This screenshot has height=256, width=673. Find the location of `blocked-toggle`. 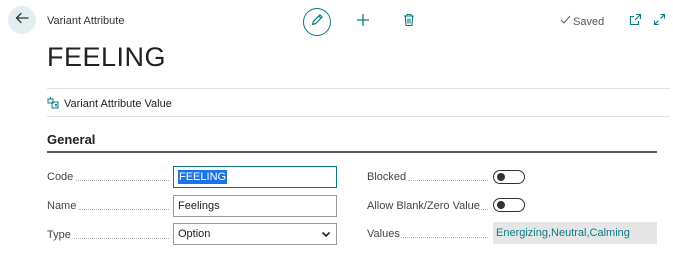

blocked-toggle is located at coordinates (509, 177).